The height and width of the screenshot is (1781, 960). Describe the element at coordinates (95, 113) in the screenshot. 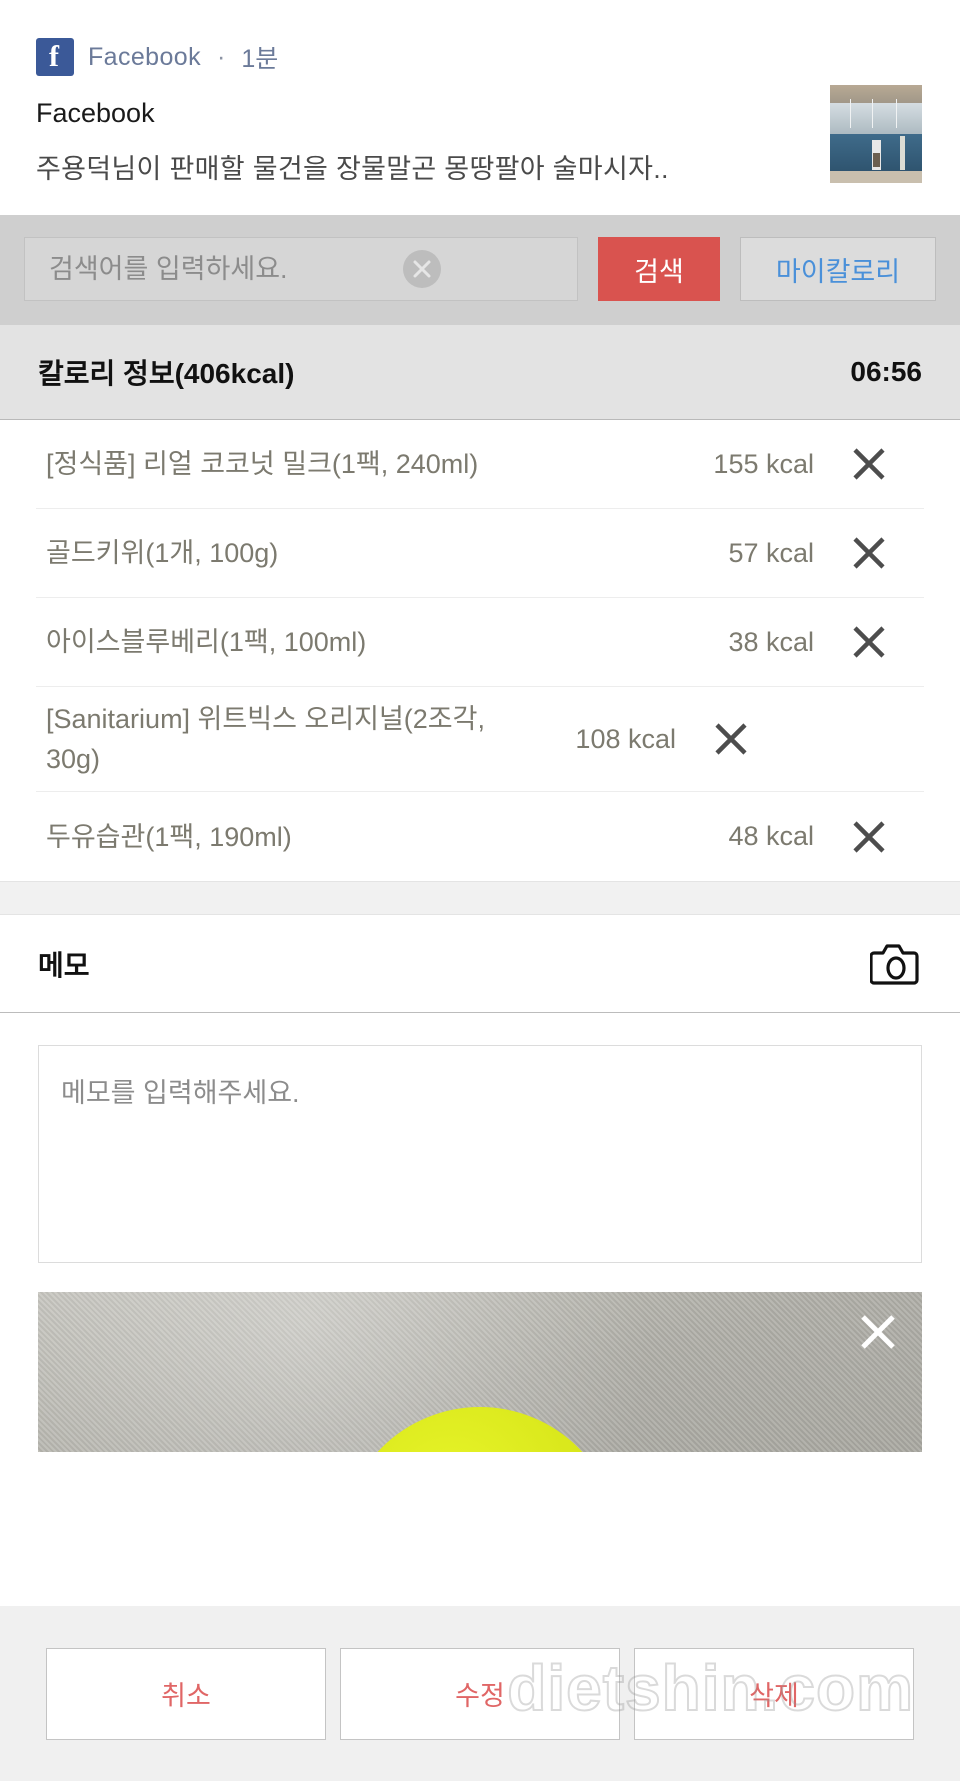

I see `notification-title: Facebook` at that location.